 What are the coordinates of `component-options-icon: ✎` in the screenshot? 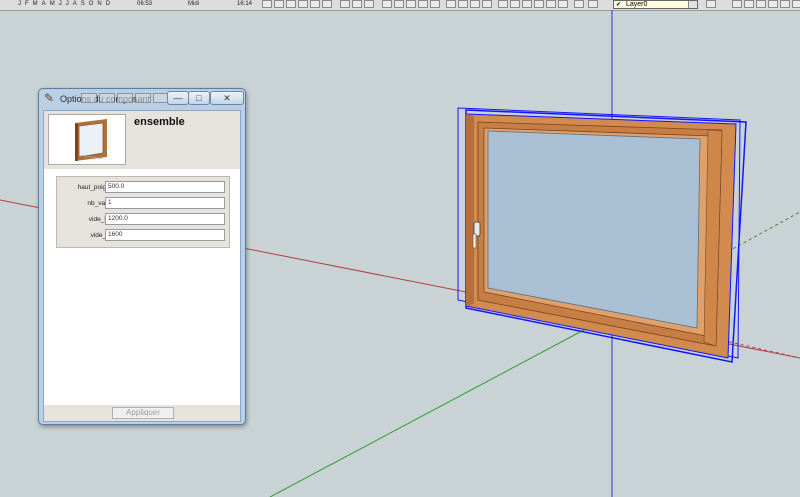 It's located at (49, 98).